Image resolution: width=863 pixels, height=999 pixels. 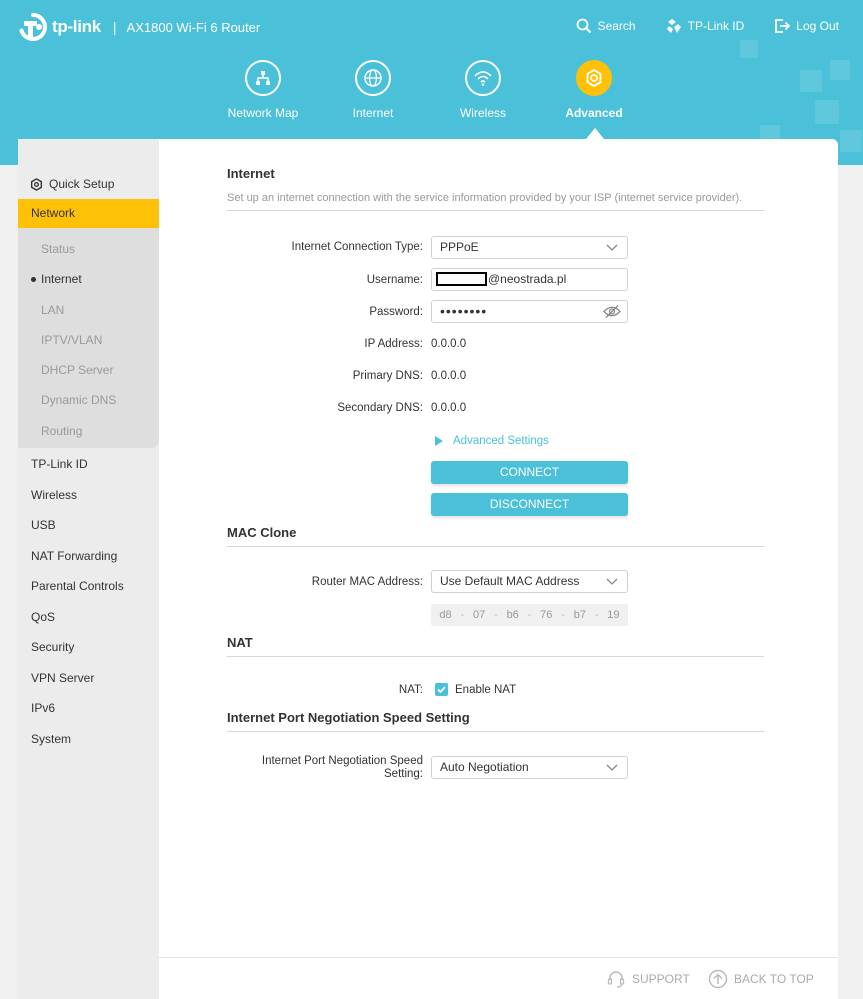 What do you see at coordinates (783, 26) in the screenshot?
I see `logout-icon` at bounding box center [783, 26].